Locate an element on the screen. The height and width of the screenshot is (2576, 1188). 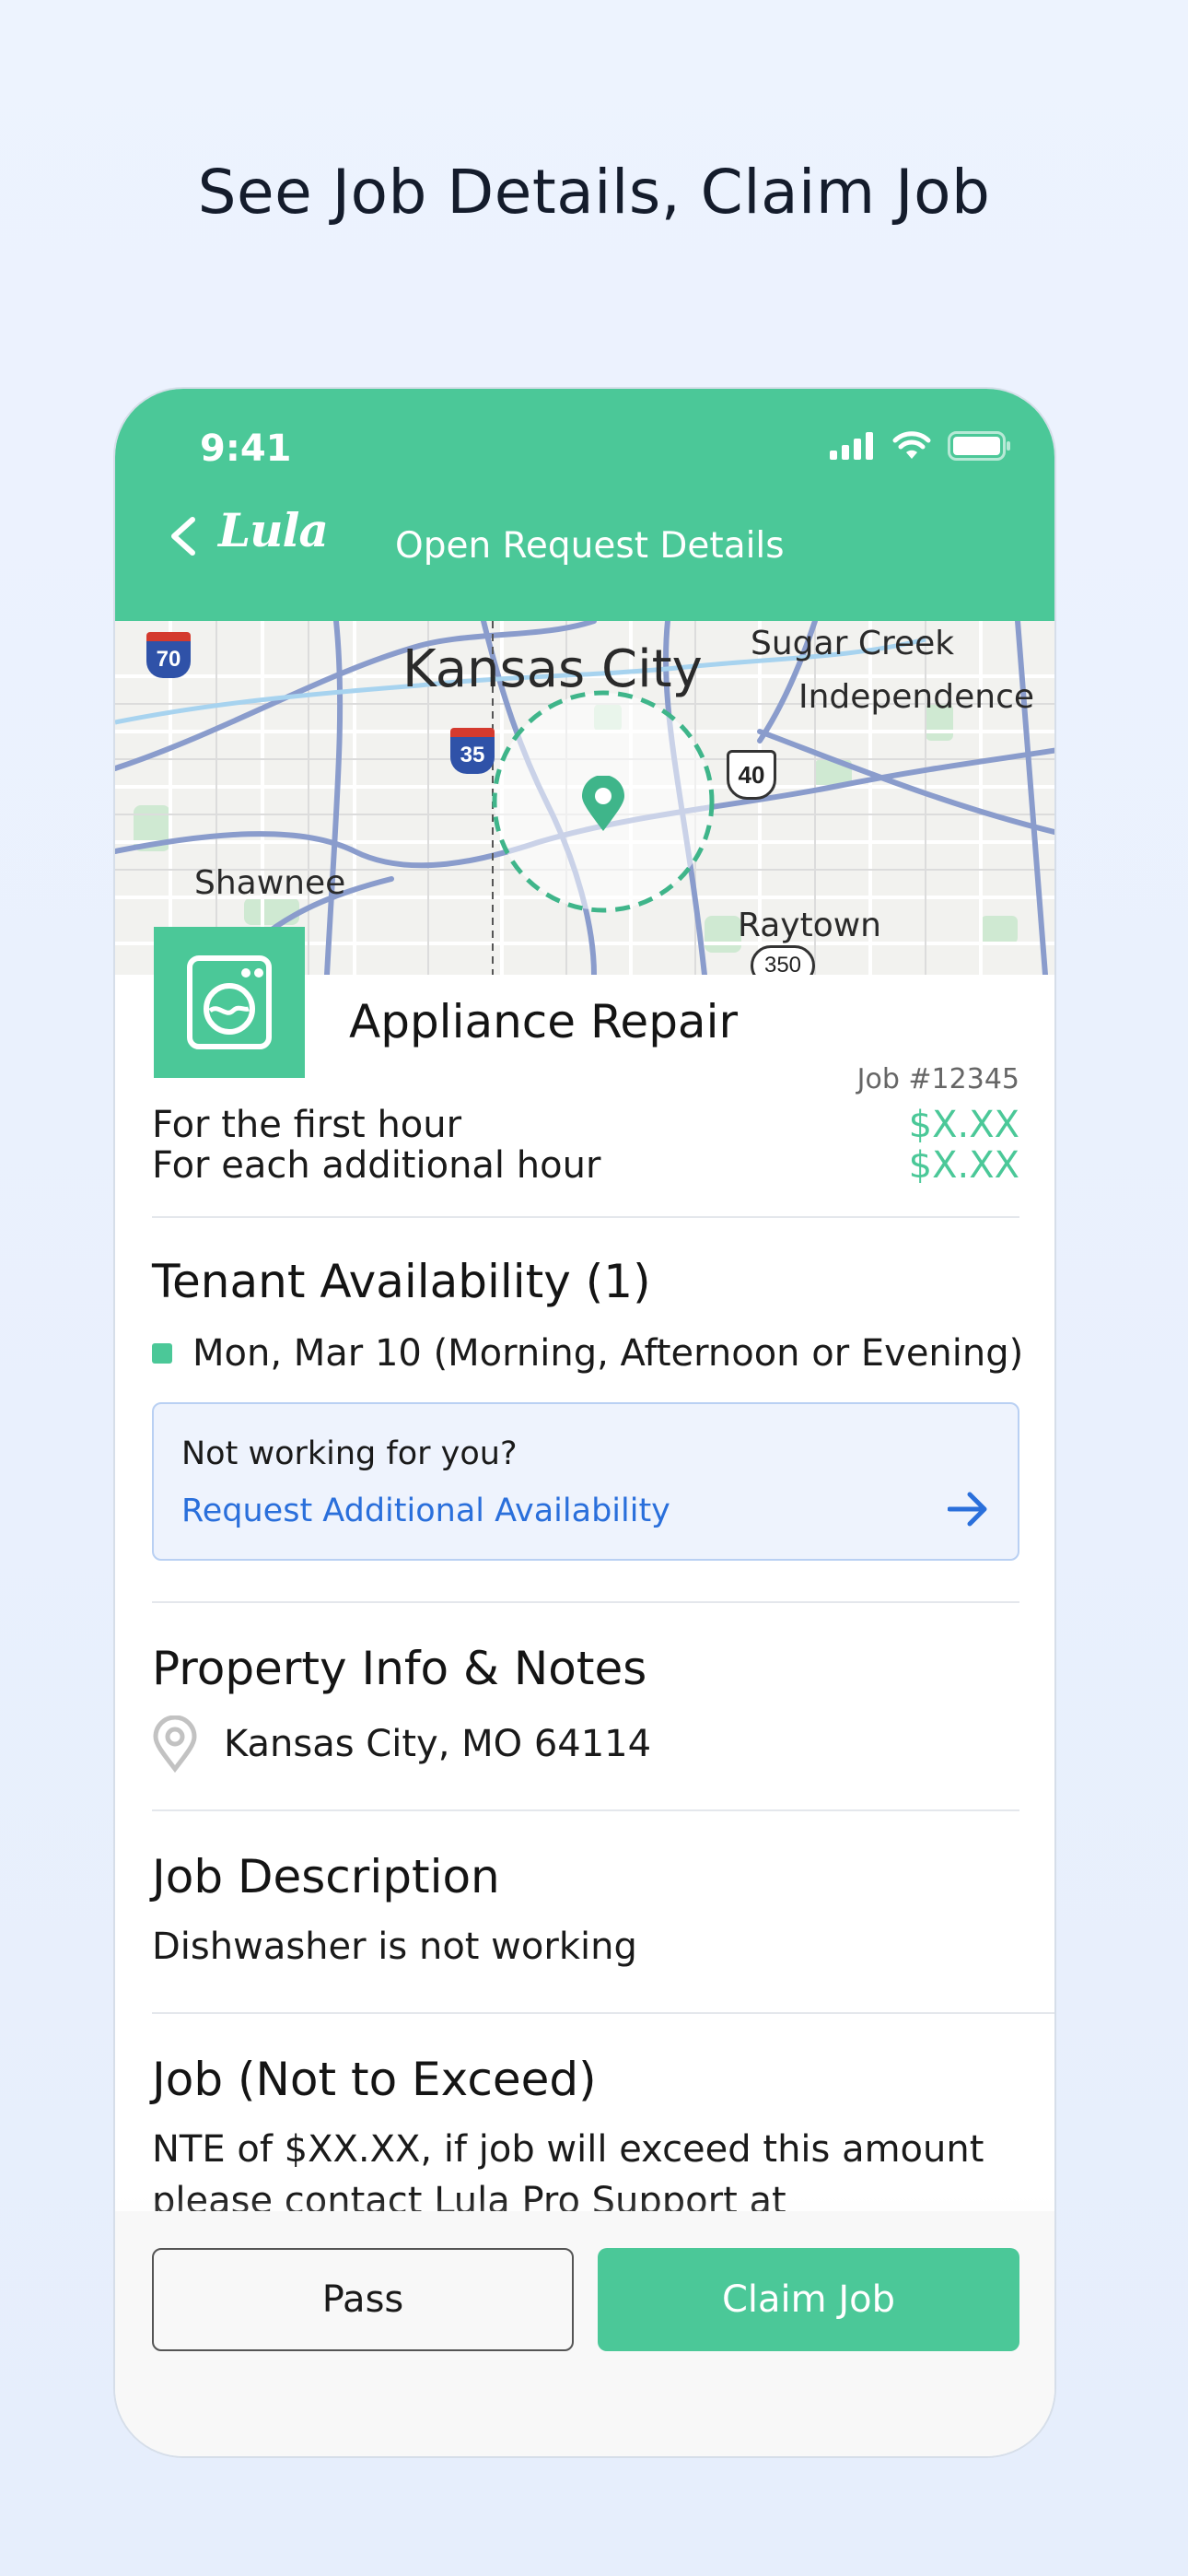
interstate-35-shield-number: 35 is located at coordinates (473, 755).